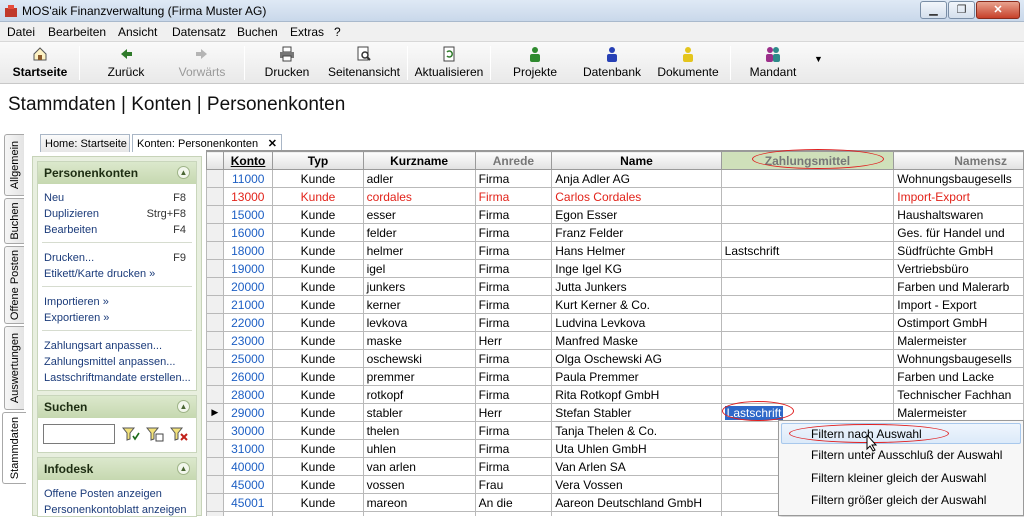 The width and height of the screenshot is (1024, 517). Describe the element at coordinates (183, 468) in the screenshot. I see `collapse-icon: ▲` at that location.